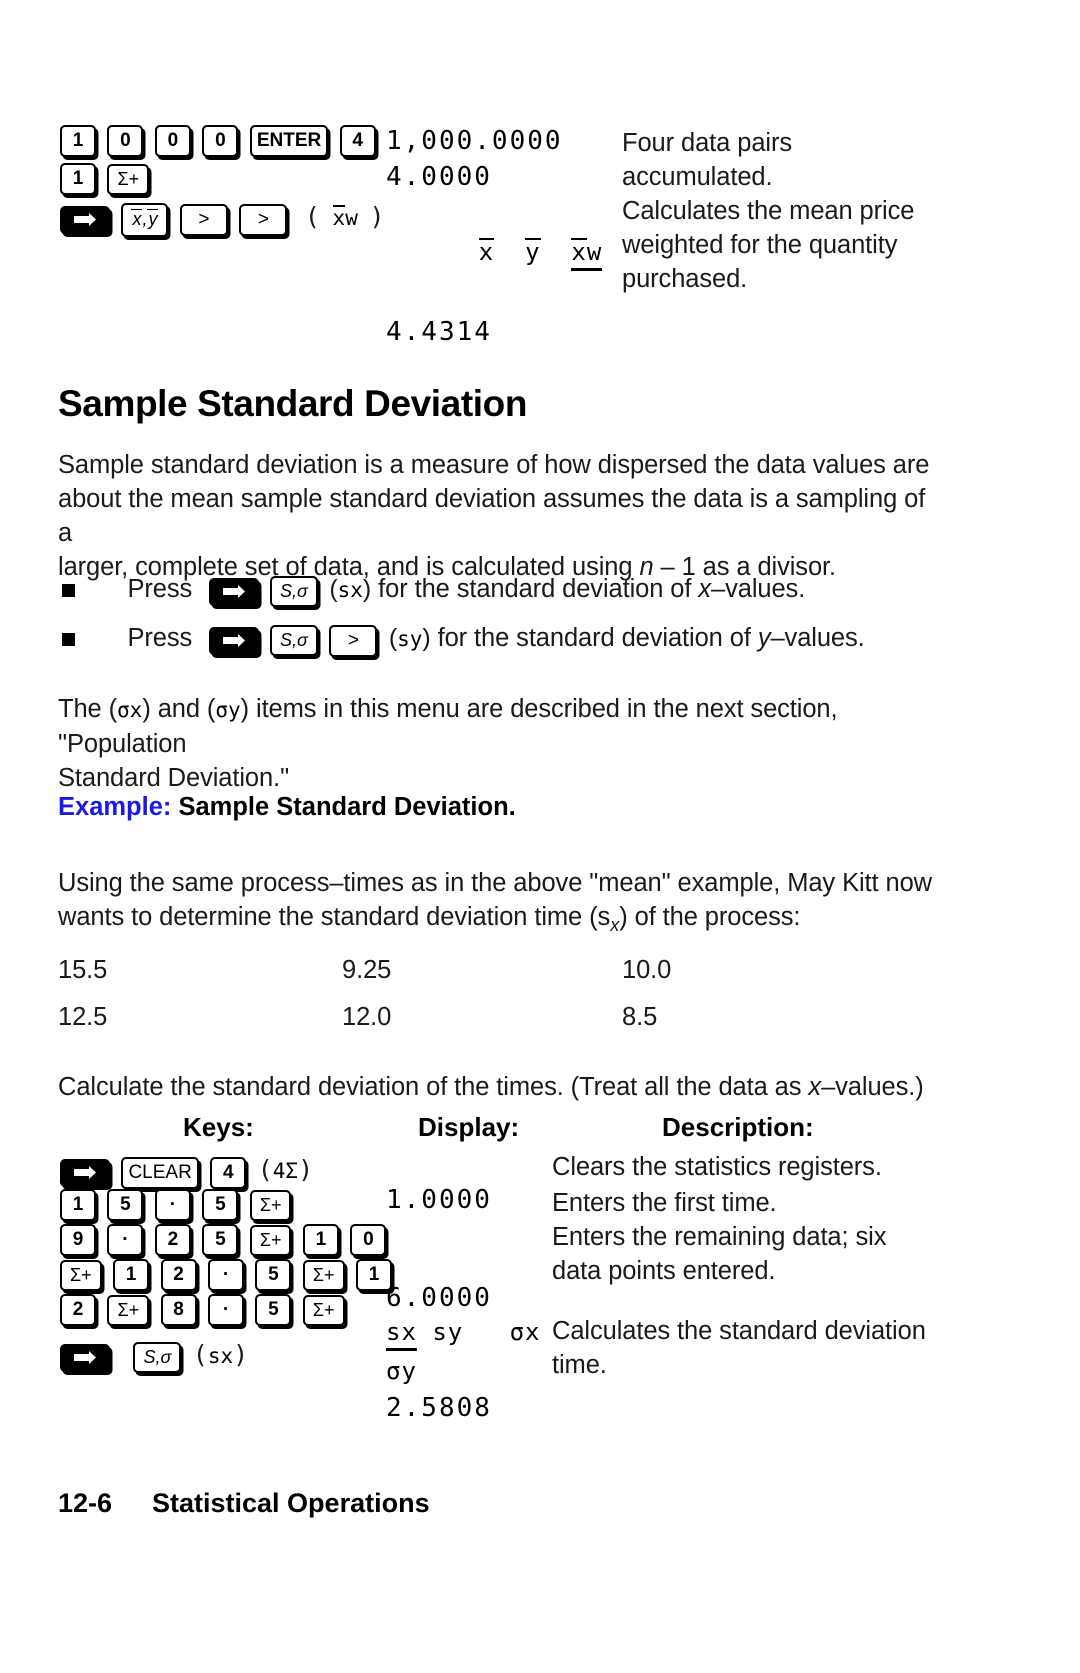  Describe the element at coordinates (486, 252) in the screenshot. I see `menu-item-xbar: x` at that location.